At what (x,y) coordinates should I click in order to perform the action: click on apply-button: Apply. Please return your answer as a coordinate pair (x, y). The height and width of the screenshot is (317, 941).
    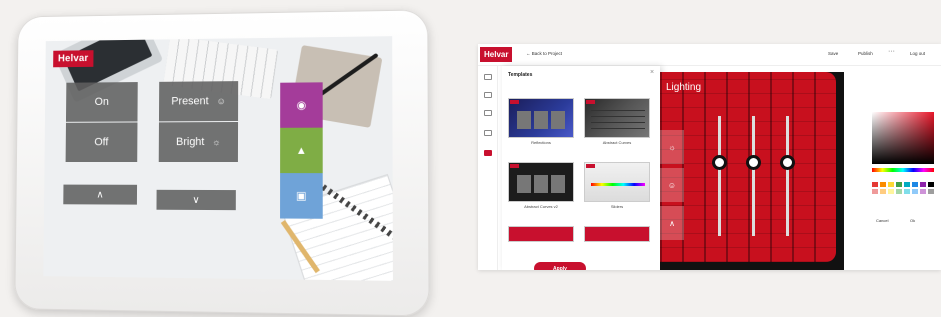
    Looking at the image, I should click on (560, 266).